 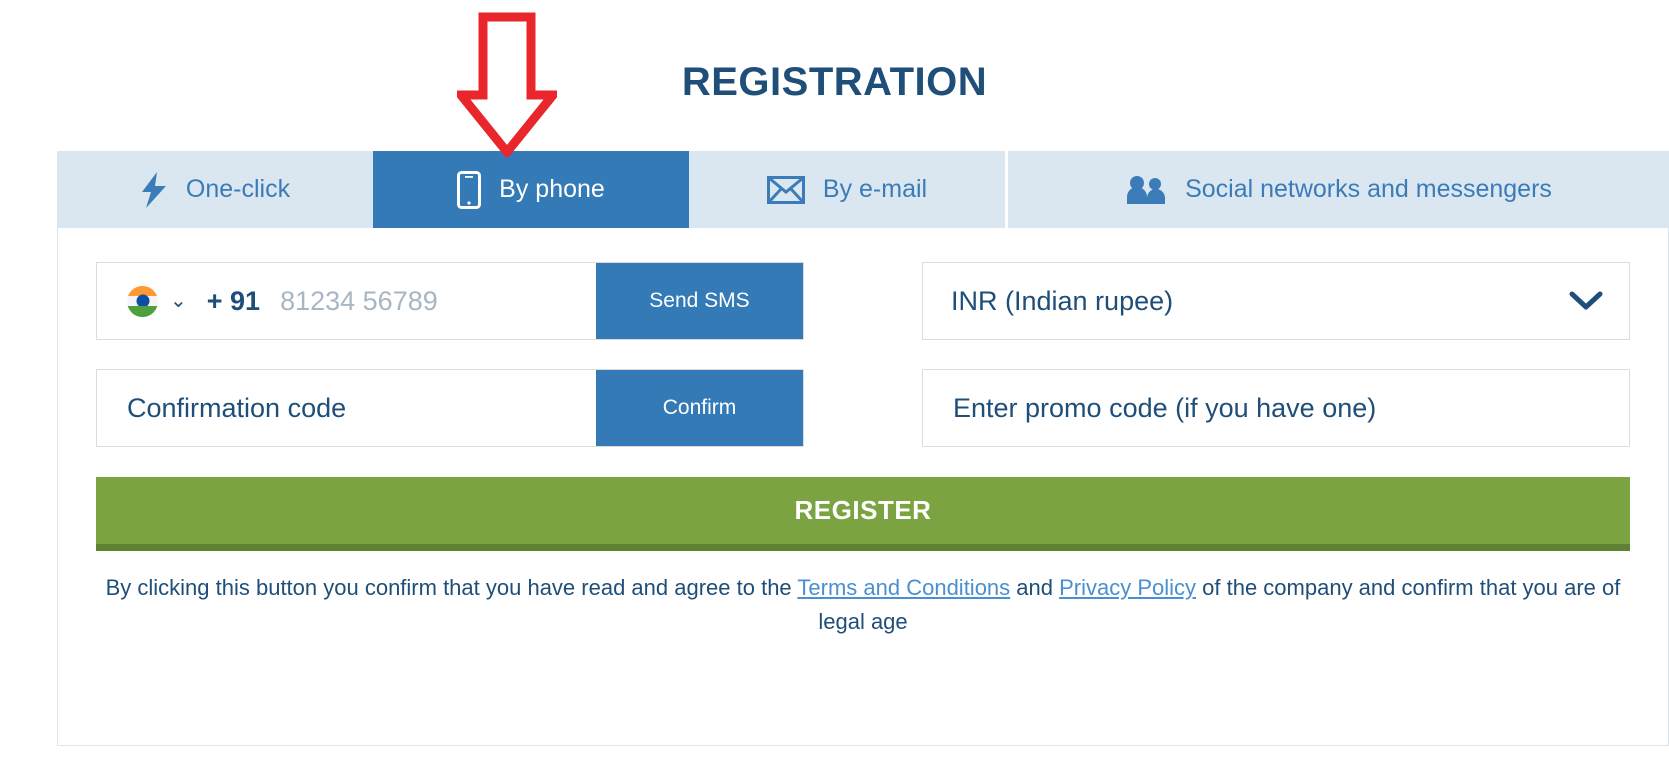 I want to click on tab-social-networks-label: Social networks and messengers, so click(x=1368, y=189).